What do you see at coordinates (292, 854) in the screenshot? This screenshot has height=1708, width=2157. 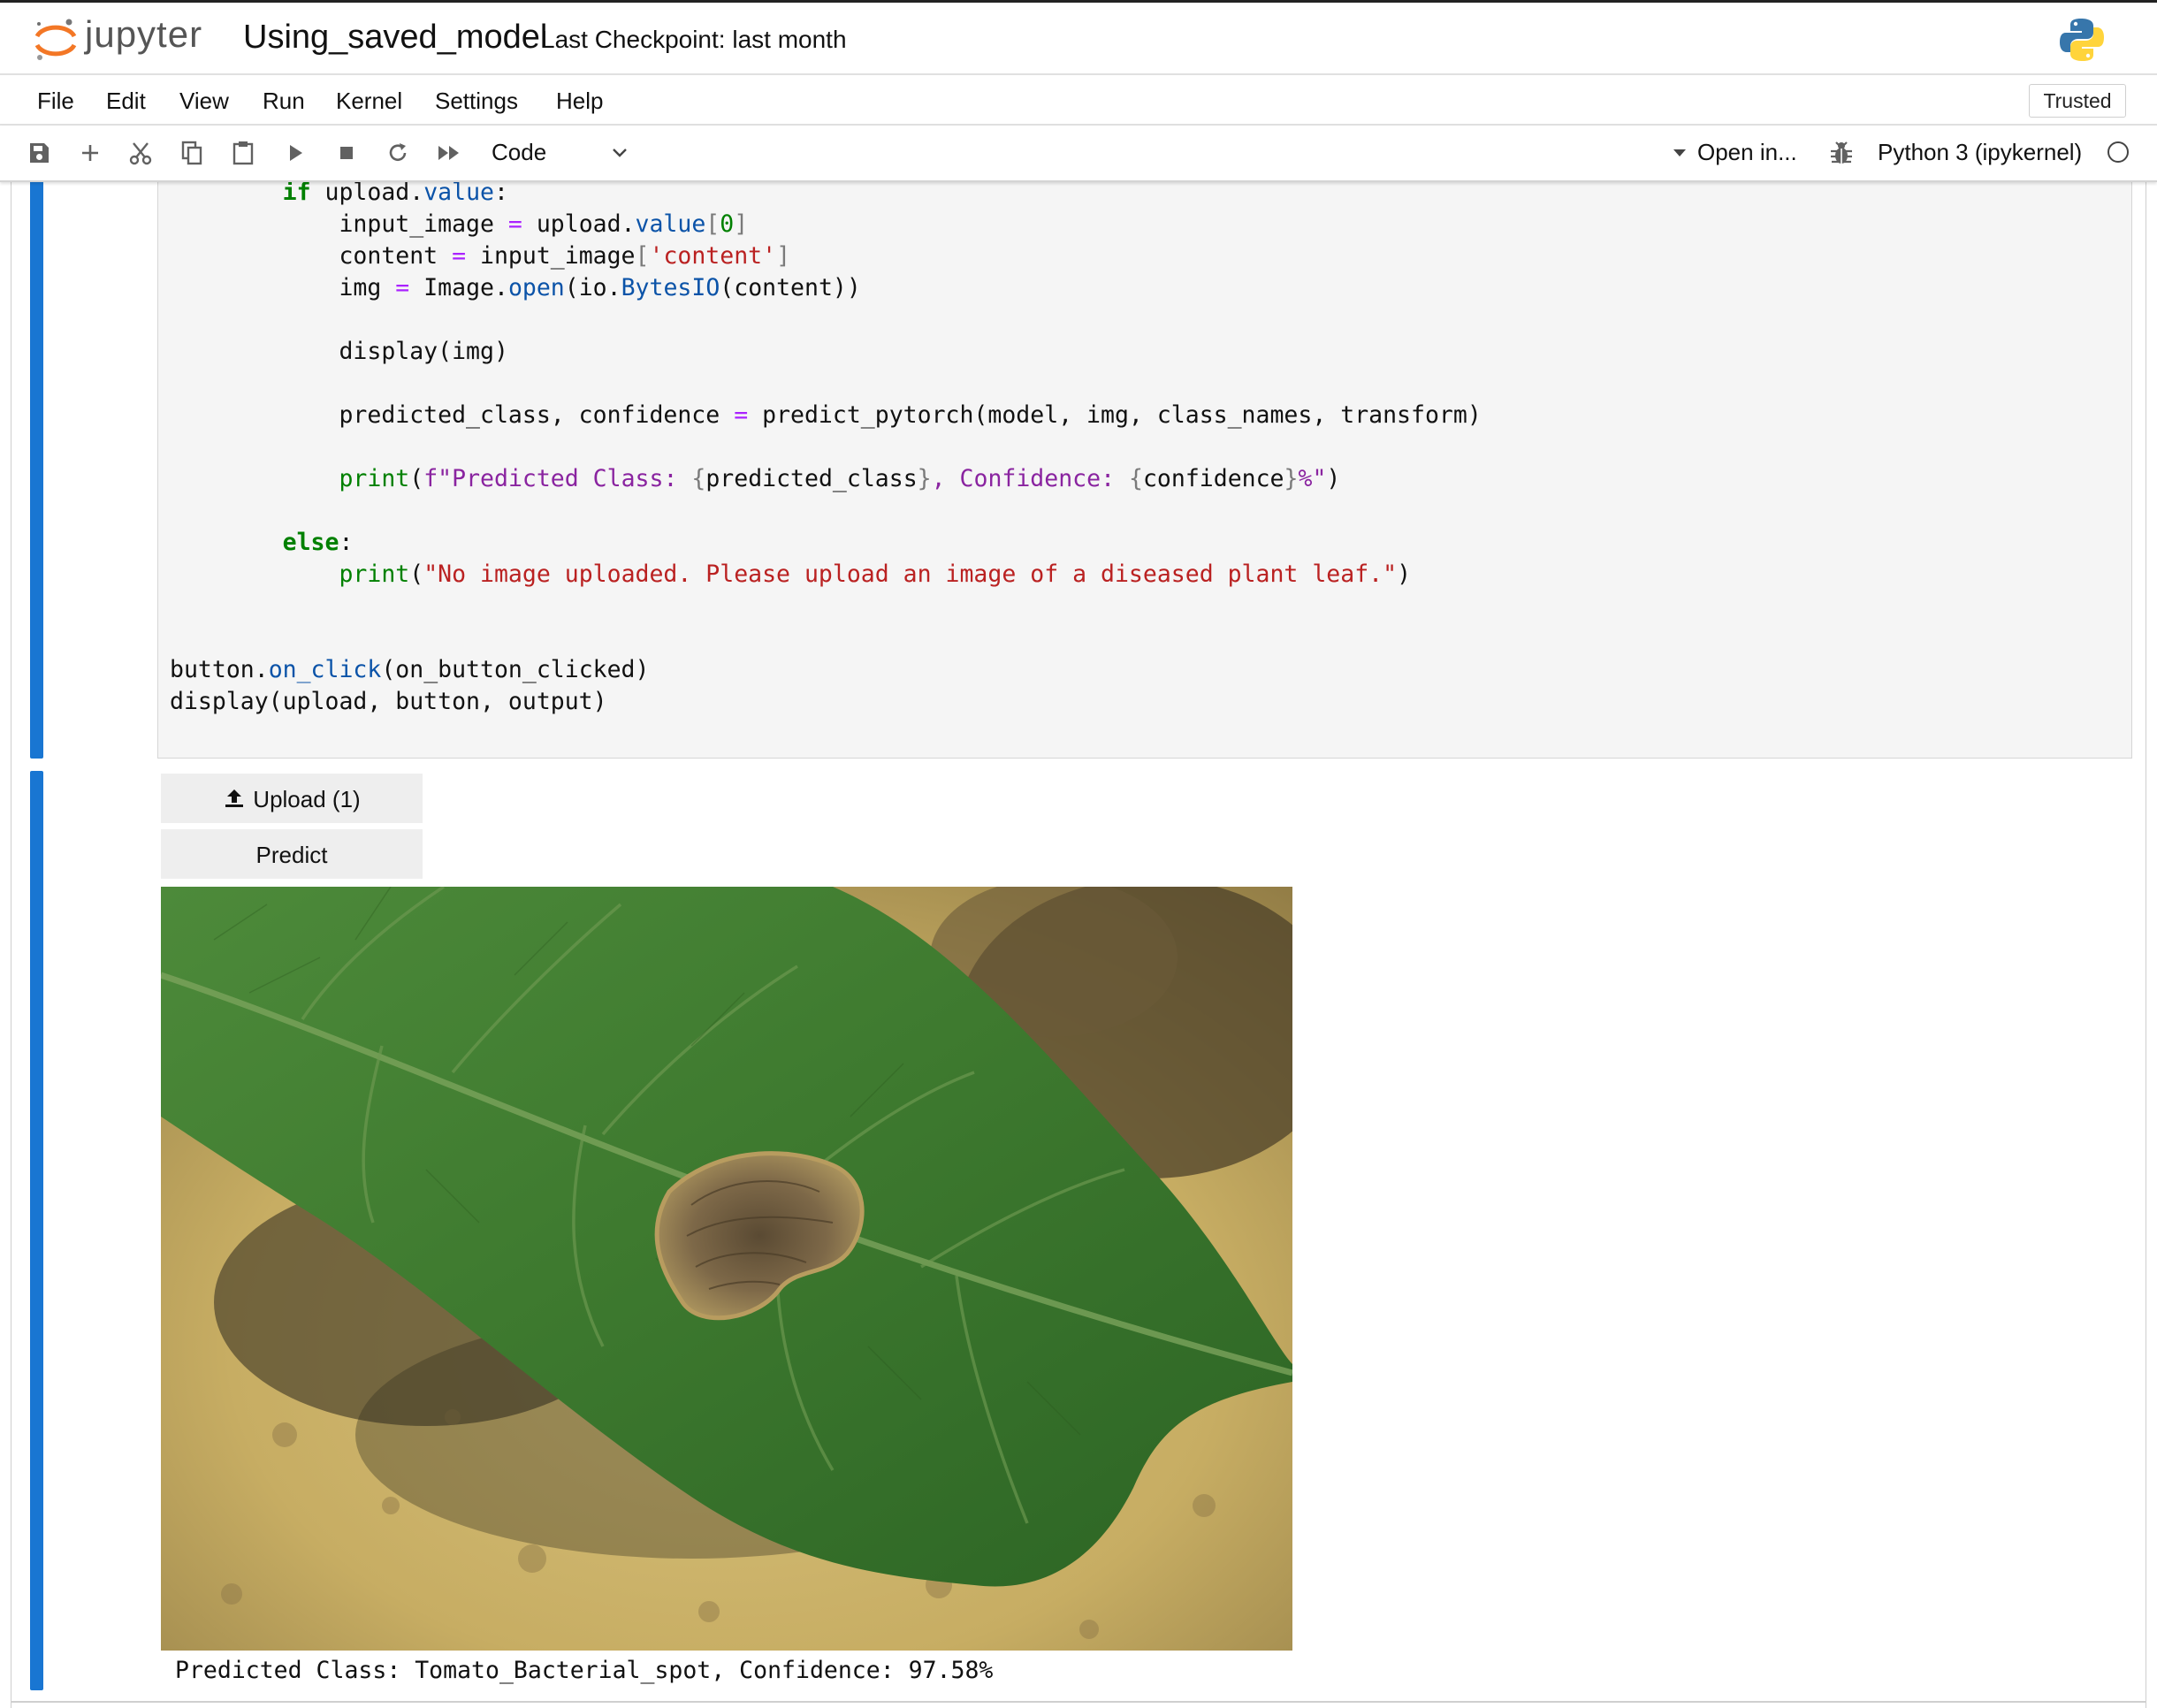 I see `predict-button: Predict` at bounding box center [292, 854].